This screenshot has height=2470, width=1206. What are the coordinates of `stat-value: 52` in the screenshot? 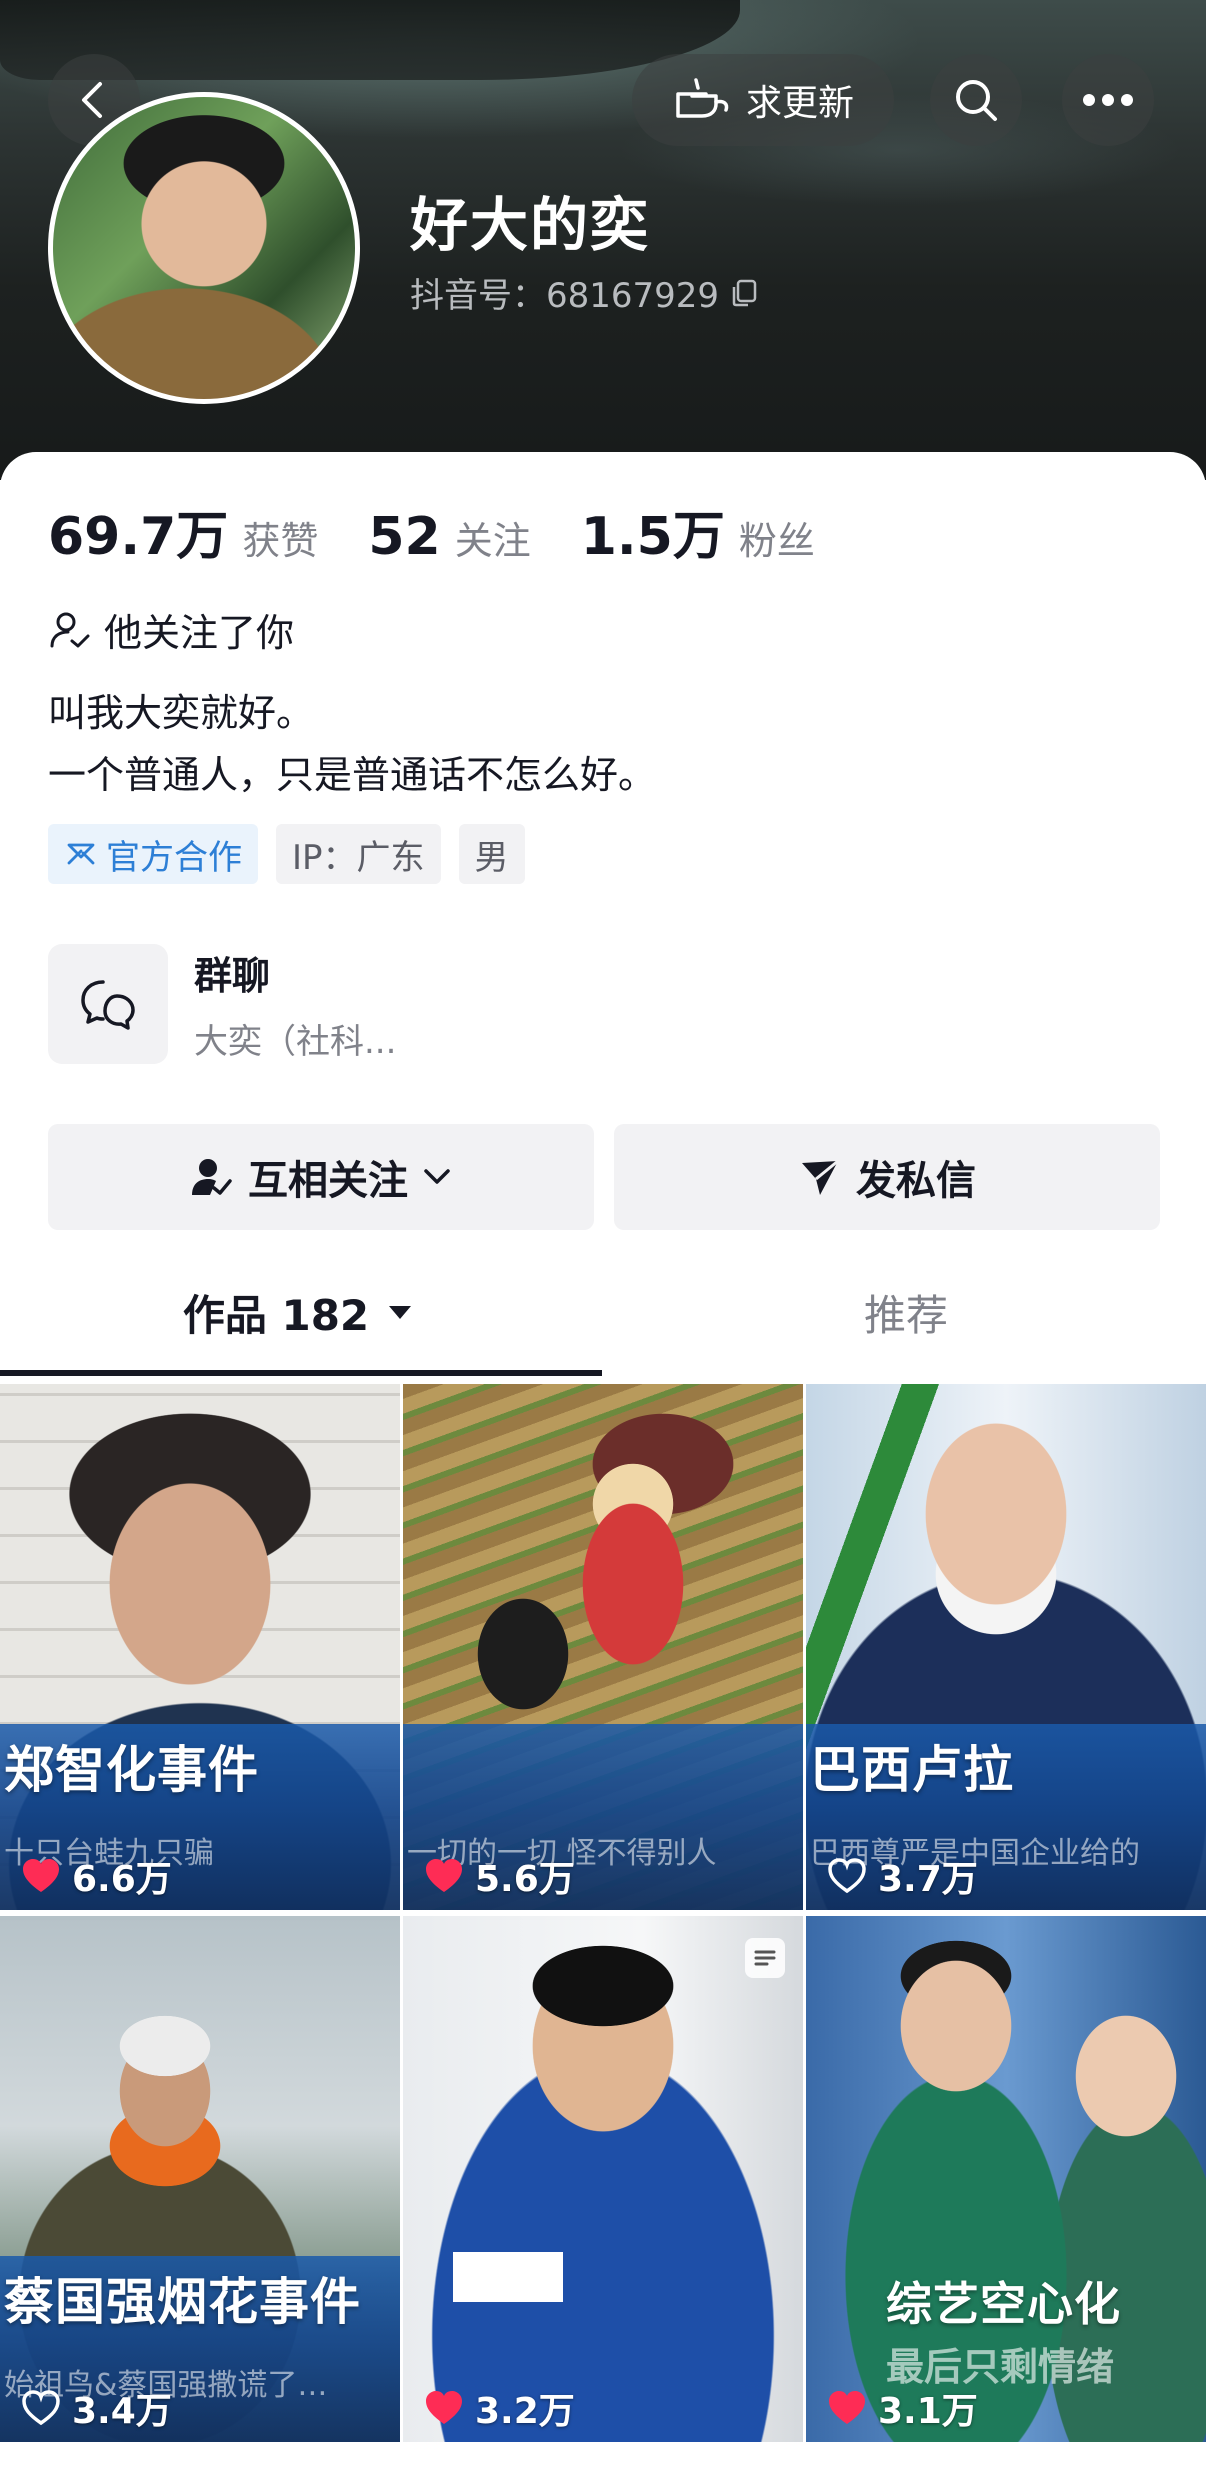 It's located at (404, 537).